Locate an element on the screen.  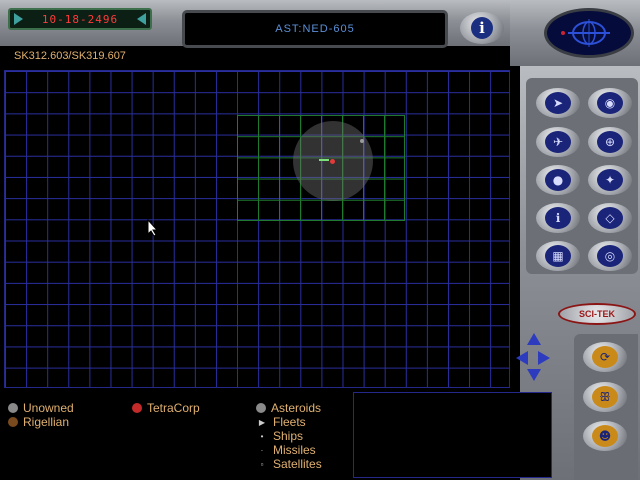
asteroid-marker-icon is located at coordinates (261, 408).